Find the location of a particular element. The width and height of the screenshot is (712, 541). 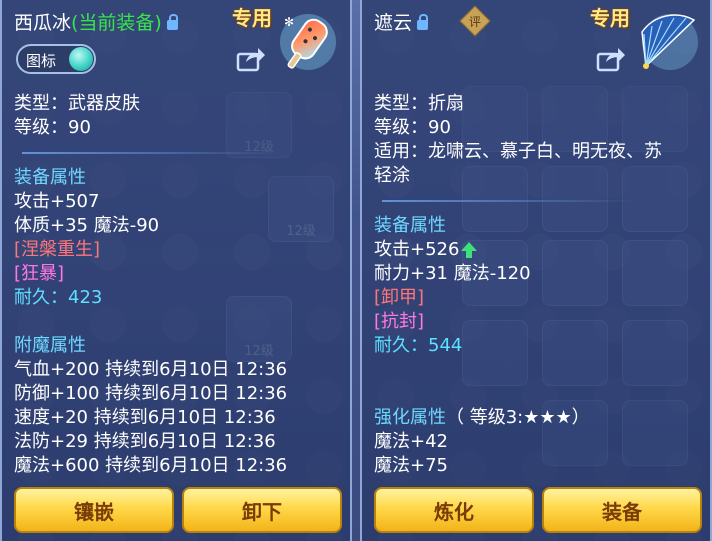

refine-button: 炼化 is located at coordinates (454, 510).